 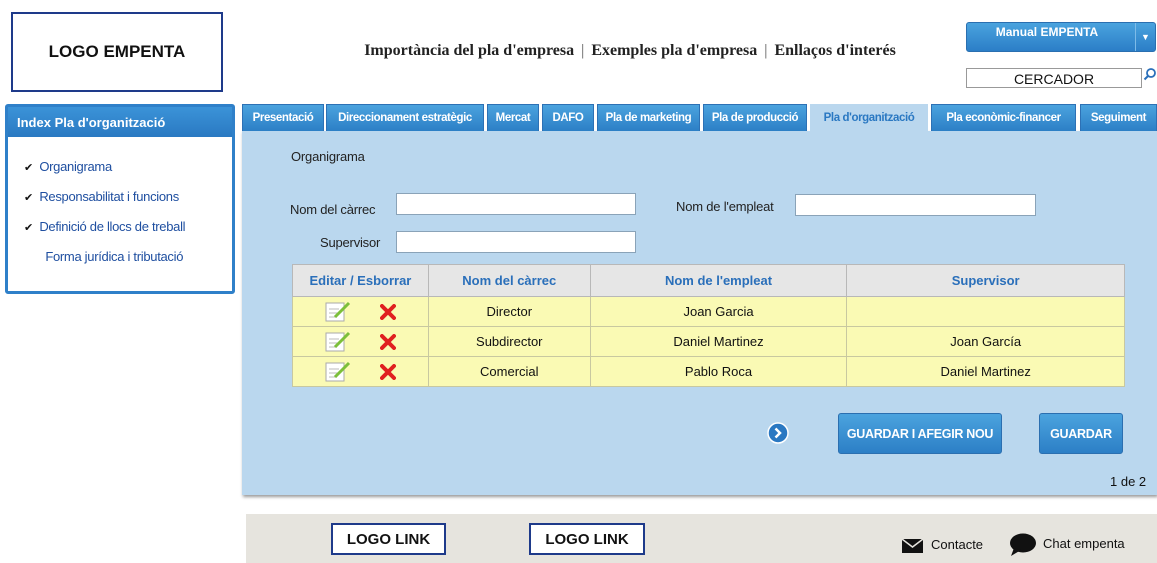 What do you see at coordinates (1150, 74) in the screenshot?
I see `search-icon` at bounding box center [1150, 74].